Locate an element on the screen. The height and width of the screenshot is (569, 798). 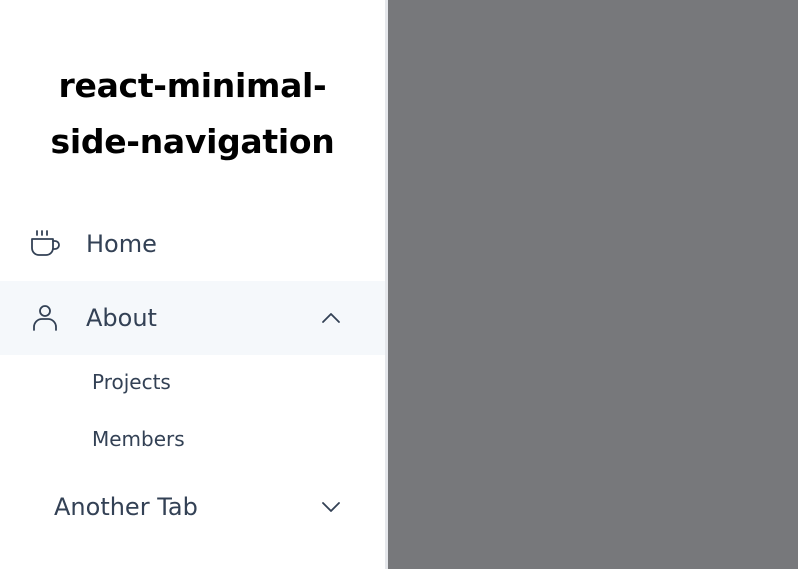
sidebar-title: react-minimal- side-navigation is located at coordinates (192, 114).